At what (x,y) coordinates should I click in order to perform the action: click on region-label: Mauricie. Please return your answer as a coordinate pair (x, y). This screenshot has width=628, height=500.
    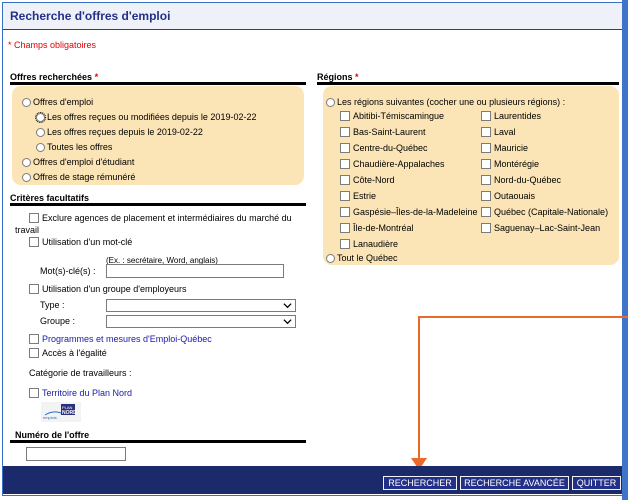
    Looking at the image, I should click on (511, 148).